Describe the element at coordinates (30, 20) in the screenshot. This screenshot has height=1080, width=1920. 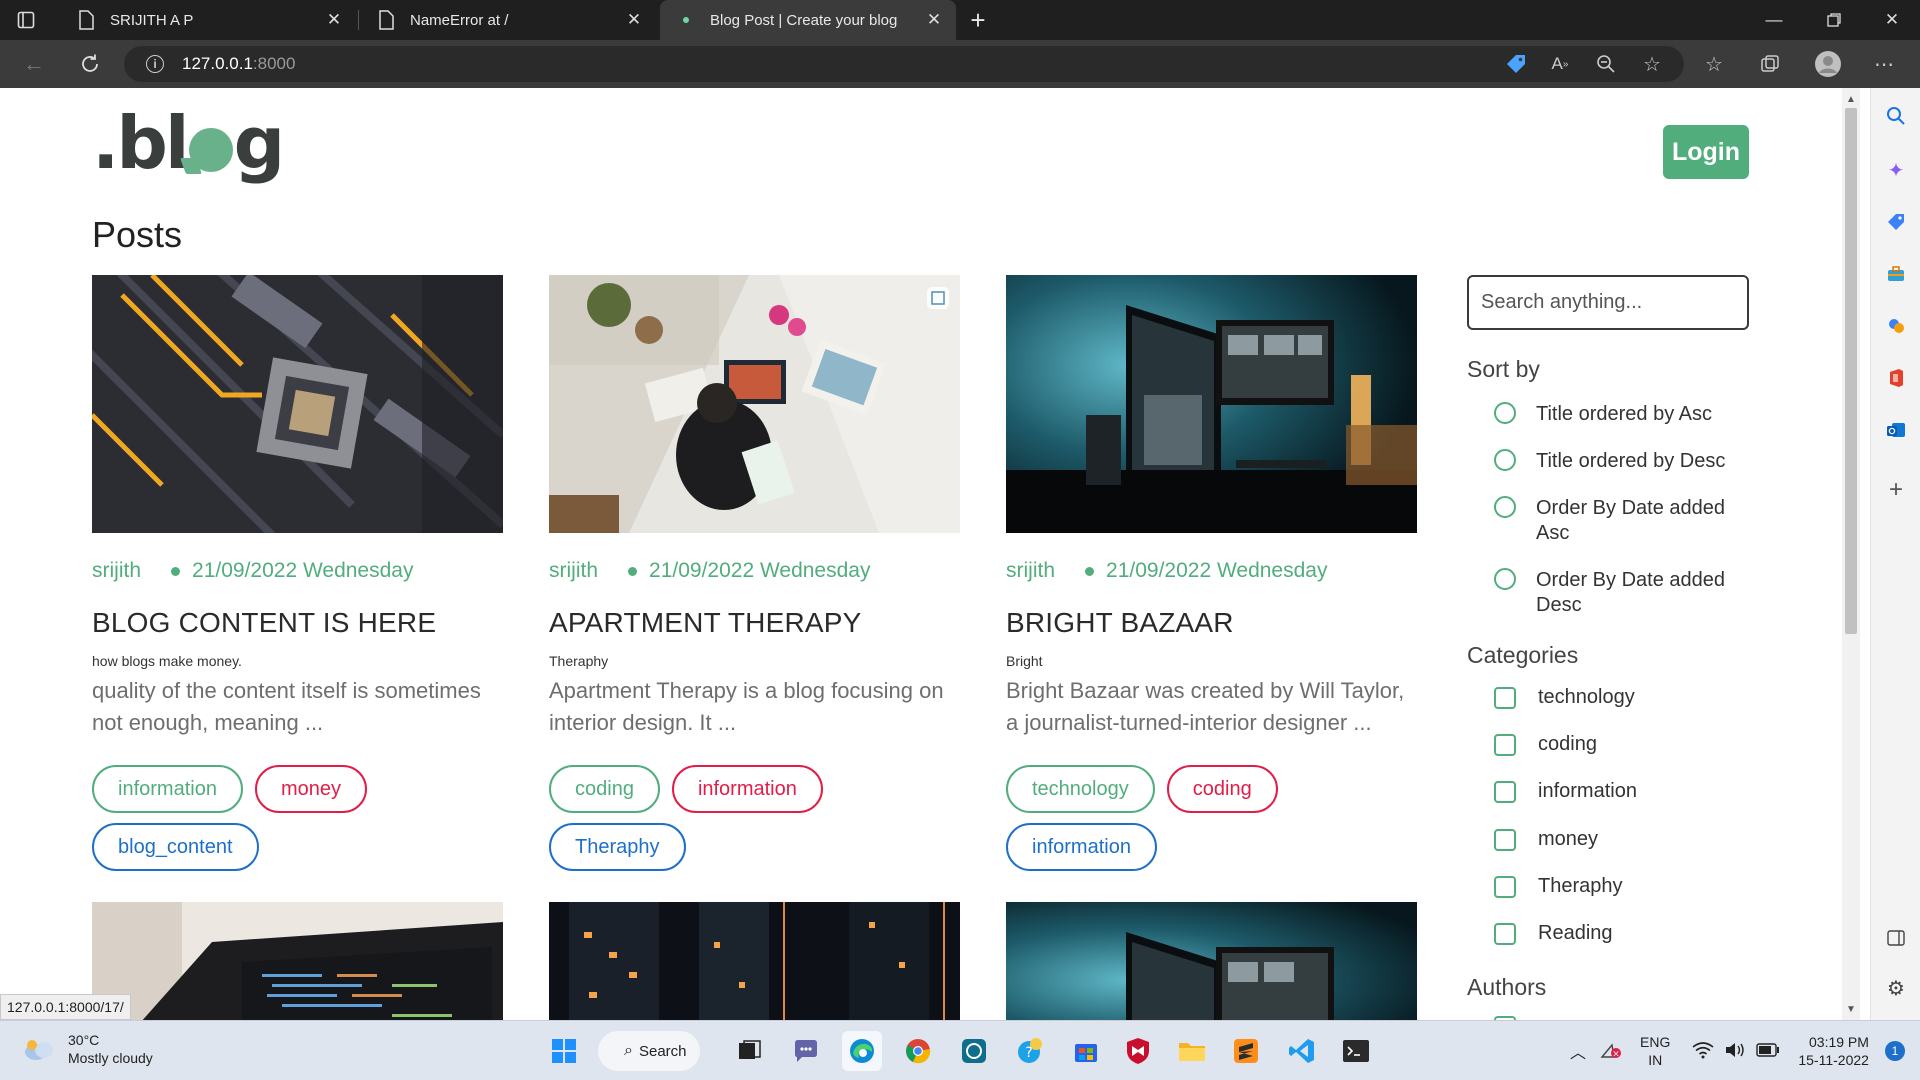
I see `tab-actions-button` at that location.